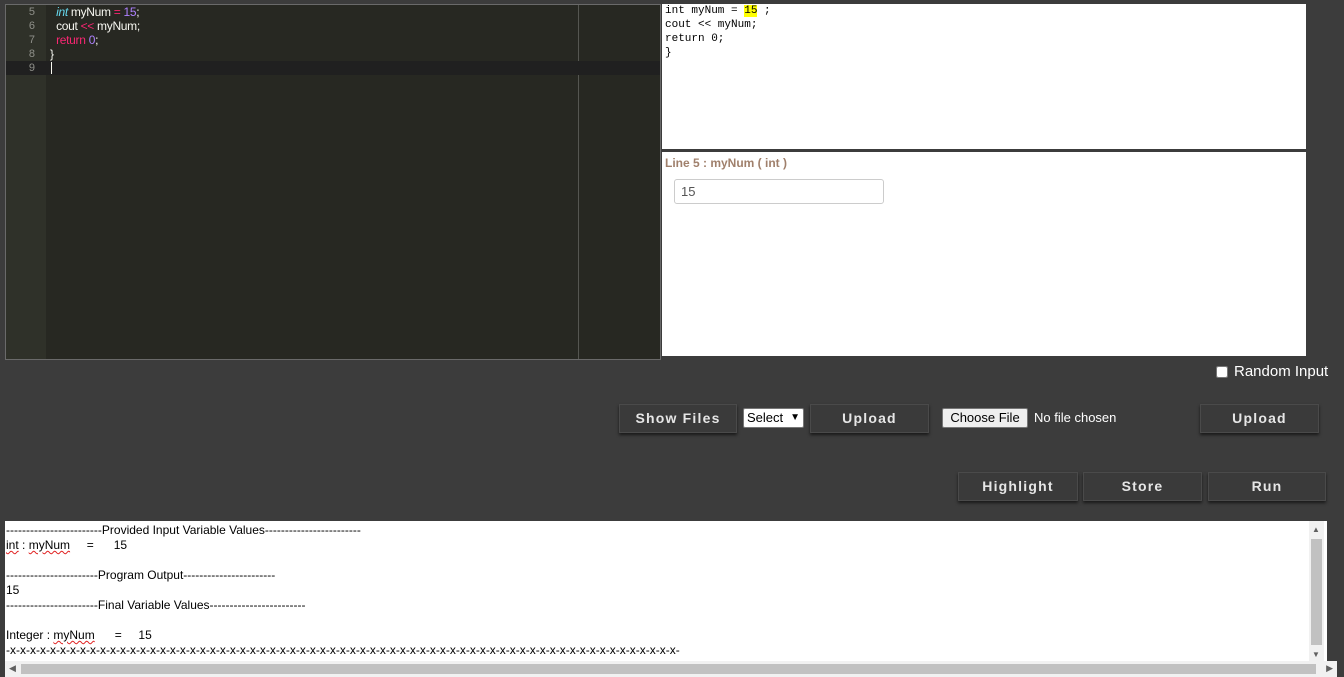 This screenshot has height=677, width=1344. I want to click on variable-title: Line 5 : myNum ( int ), so click(726, 163).